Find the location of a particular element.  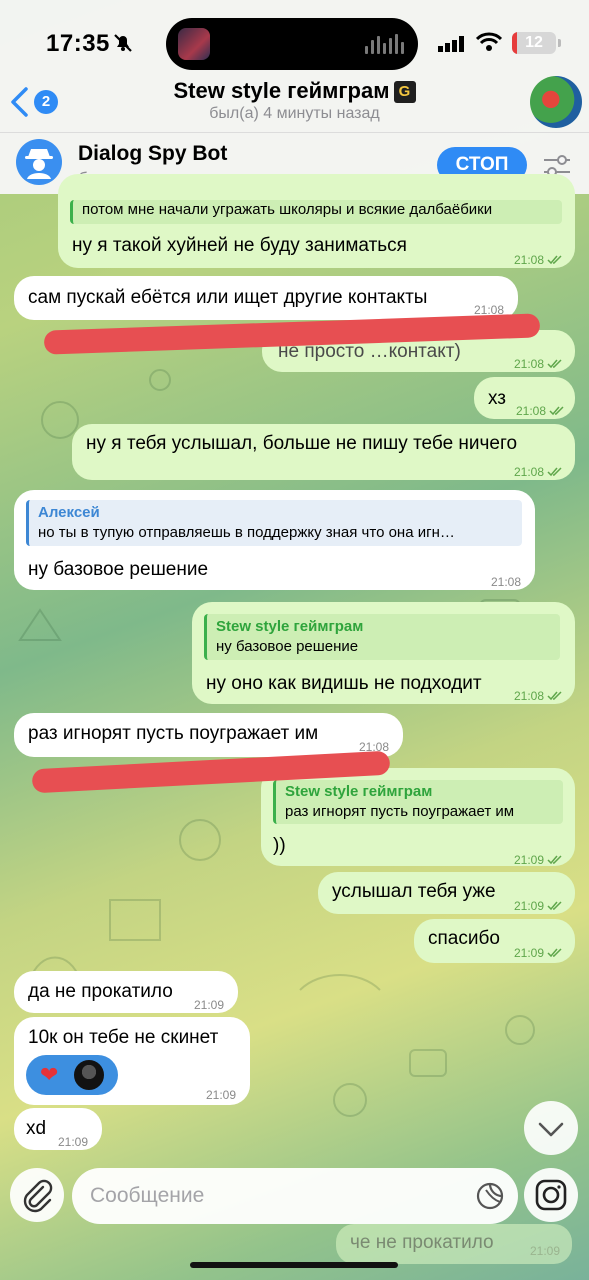

message-outgoing: хз 21:08 is located at coordinates (524, 398).